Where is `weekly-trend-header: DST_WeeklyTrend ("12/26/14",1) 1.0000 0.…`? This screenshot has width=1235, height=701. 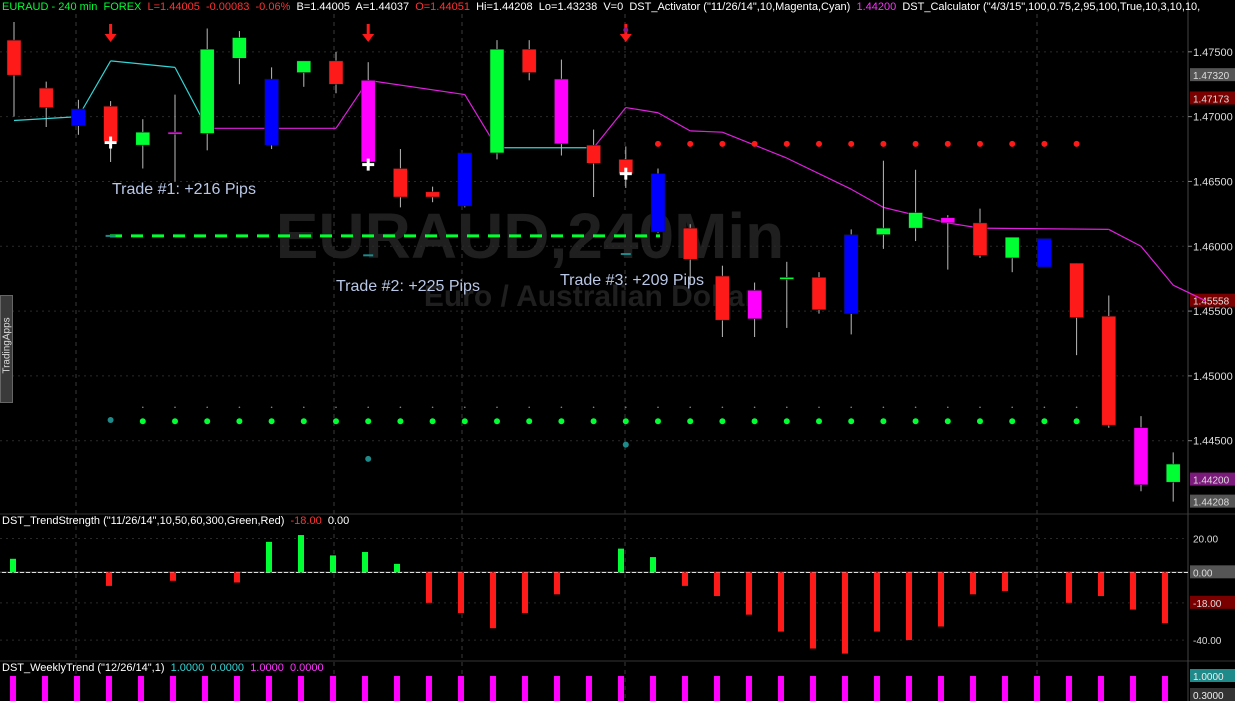 weekly-trend-header: DST_WeeklyTrend ("12/26/14",1) 1.0000 0.… is located at coordinates (163, 668).